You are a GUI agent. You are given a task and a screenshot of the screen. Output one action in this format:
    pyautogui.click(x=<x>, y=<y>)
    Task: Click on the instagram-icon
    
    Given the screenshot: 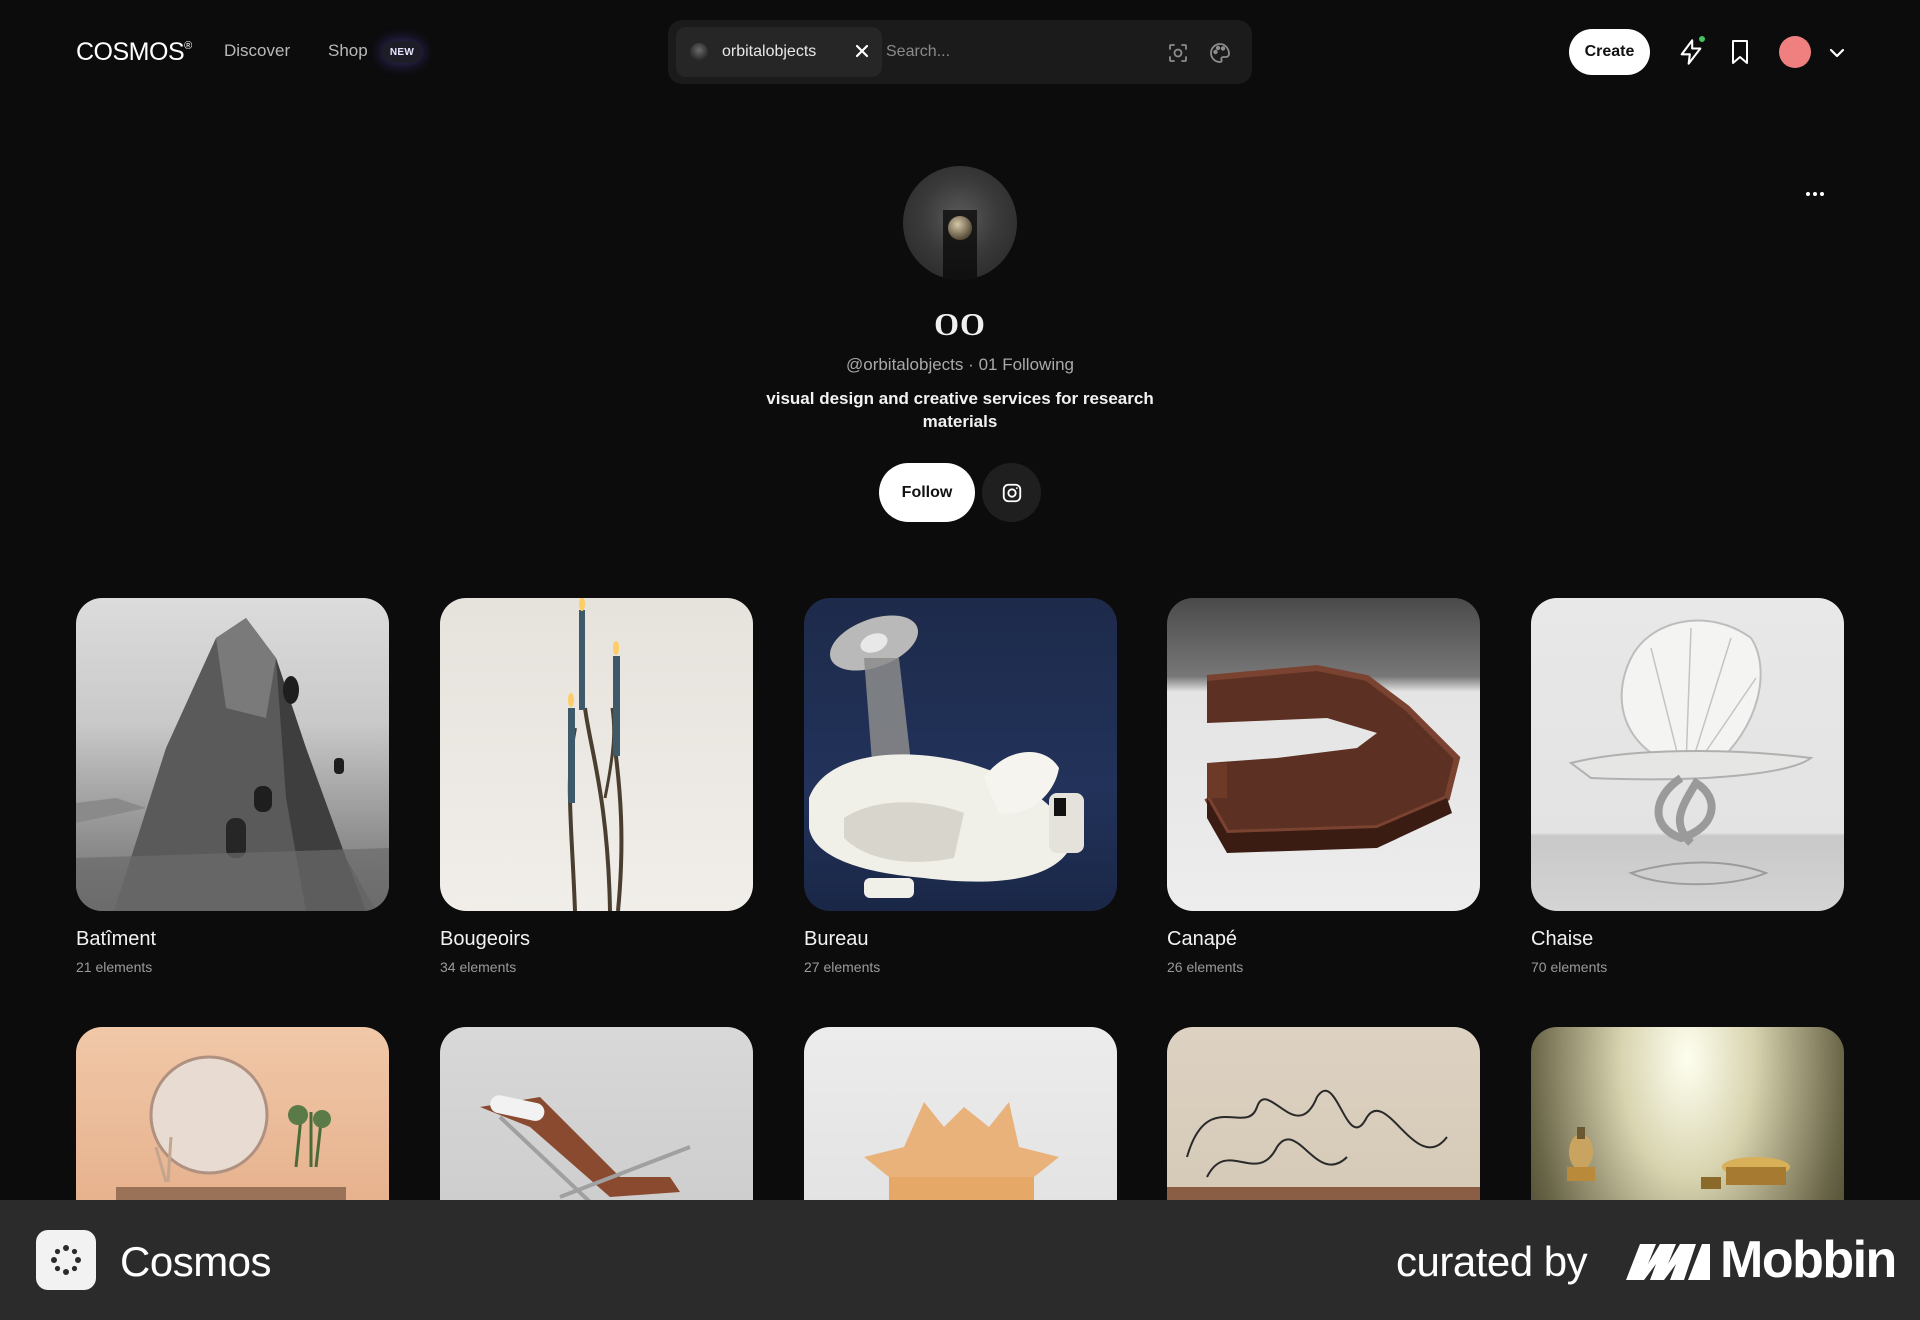 What is the action you would take?
    pyautogui.click(x=1011, y=492)
    